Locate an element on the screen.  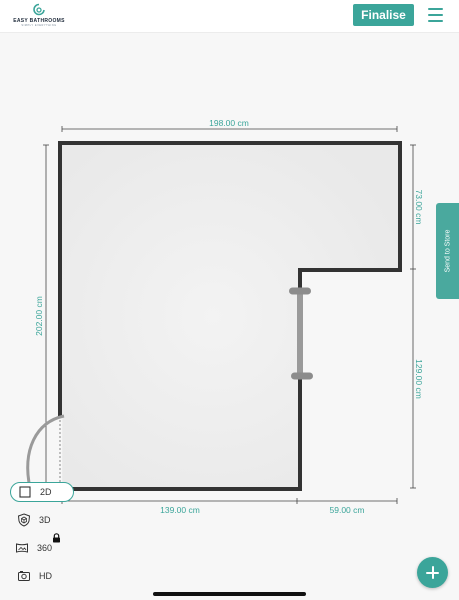
home-indicator is located at coordinates (229, 594).